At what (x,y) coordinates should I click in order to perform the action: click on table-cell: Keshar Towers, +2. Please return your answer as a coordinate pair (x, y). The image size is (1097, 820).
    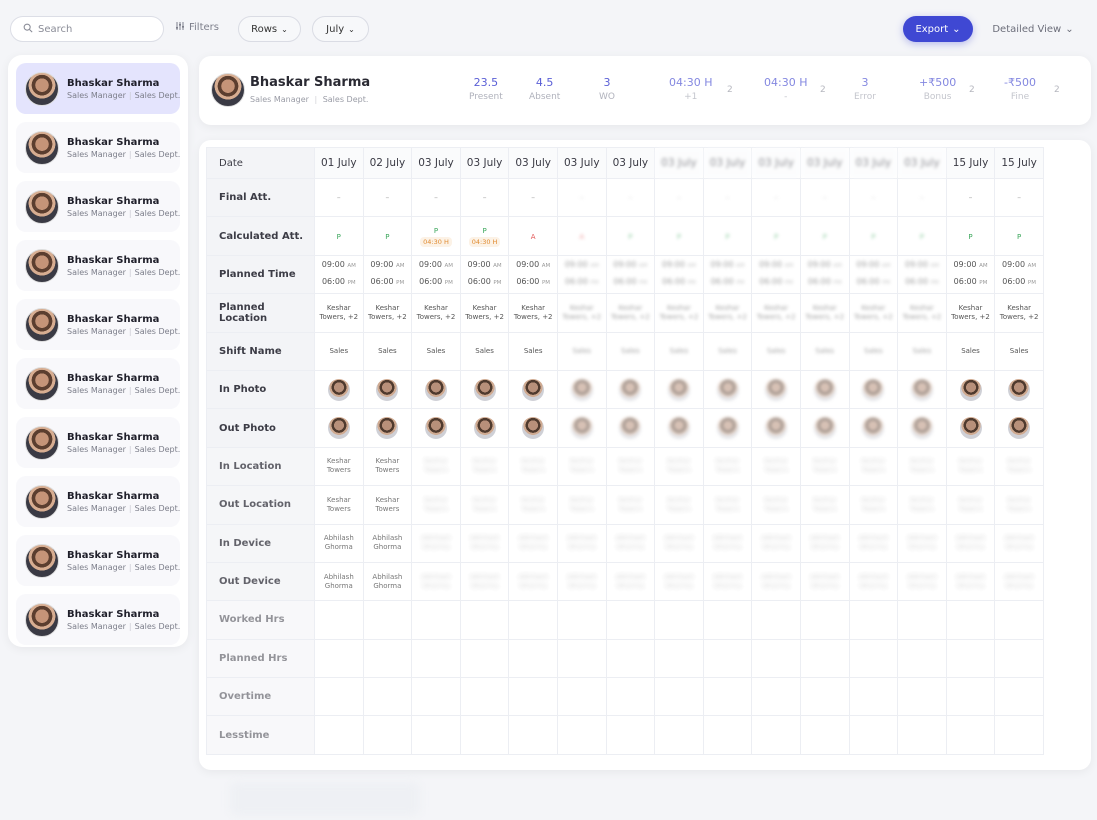
    Looking at the image, I should click on (581, 313).